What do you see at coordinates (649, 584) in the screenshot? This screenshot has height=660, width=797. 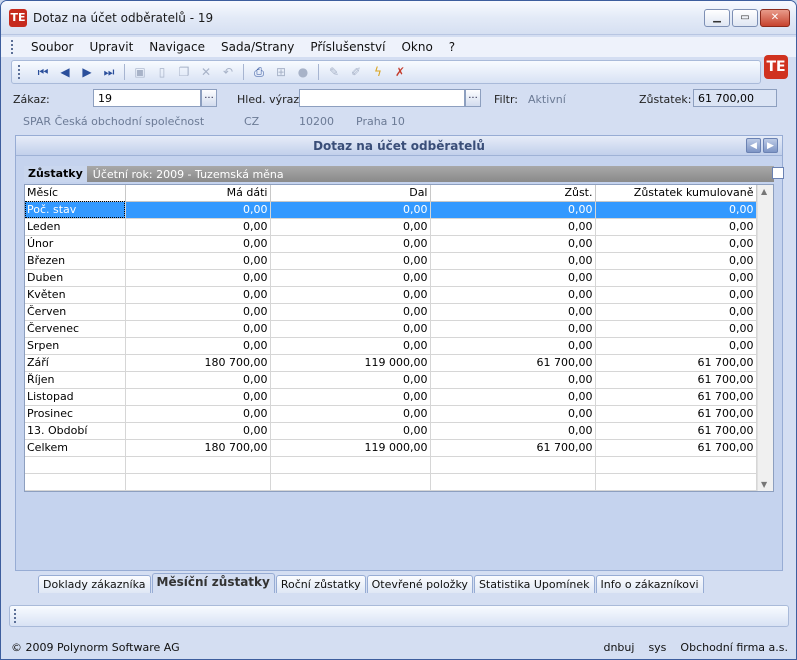 I see `tab-info-o-zakaznikovi: Info o zákazníkovi` at bounding box center [649, 584].